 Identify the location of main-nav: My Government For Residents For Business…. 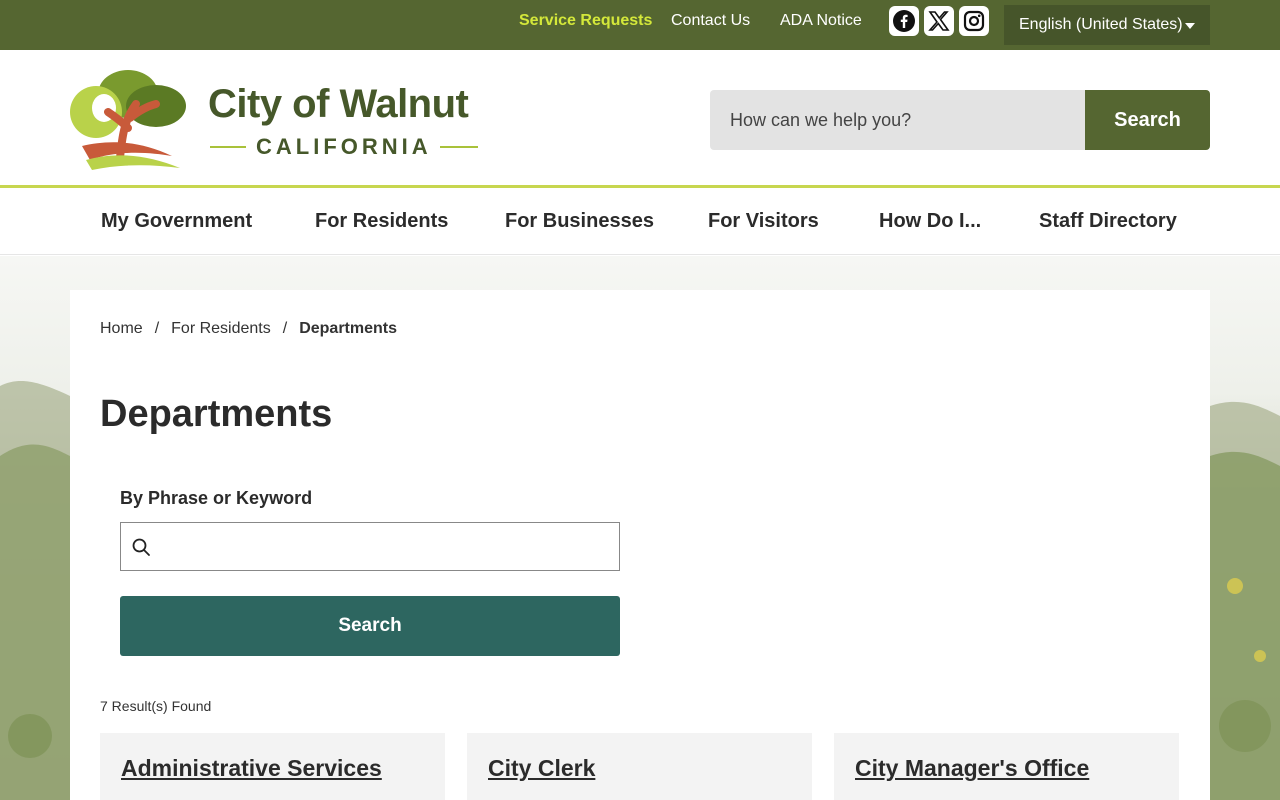
(640, 223).